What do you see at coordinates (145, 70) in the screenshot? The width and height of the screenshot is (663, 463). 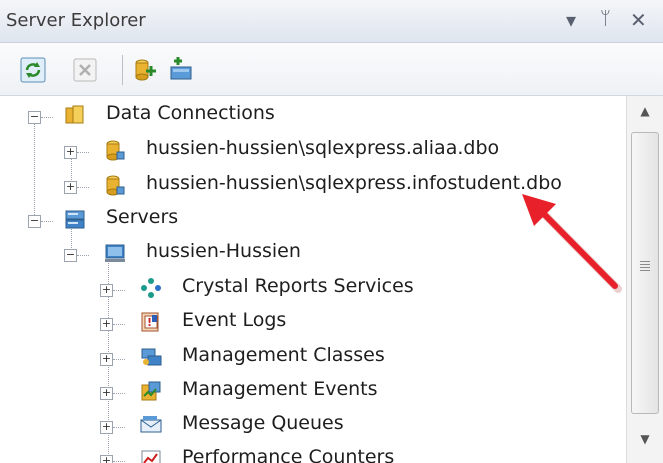 I see `connect-to-database-icon` at bounding box center [145, 70].